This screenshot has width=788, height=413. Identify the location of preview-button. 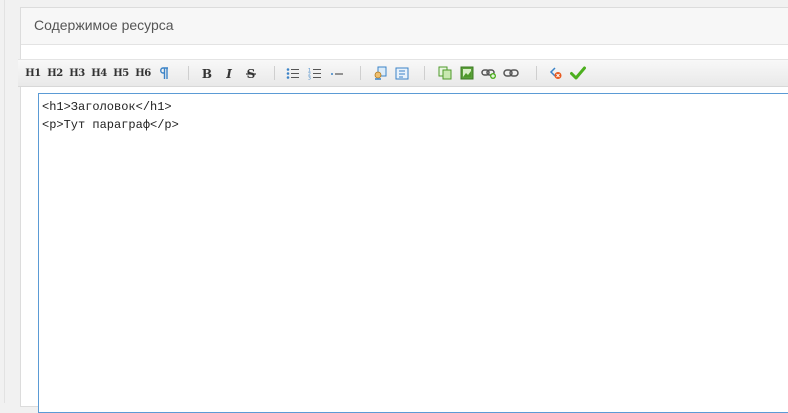
(402, 73).